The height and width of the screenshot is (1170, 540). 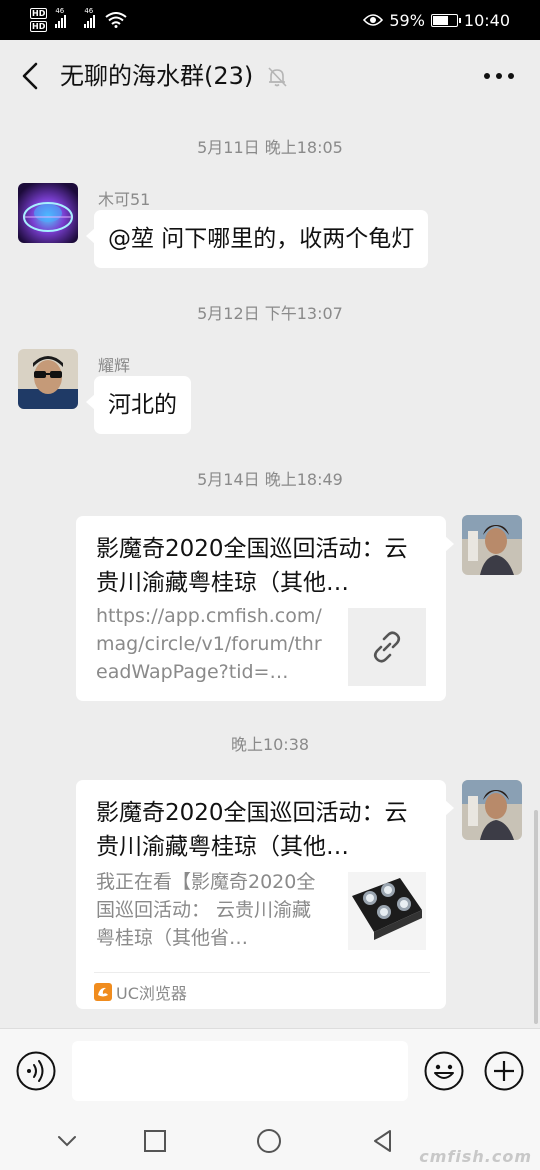 What do you see at coordinates (36, 1071) in the screenshot?
I see `voice-input-icon` at bounding box center [36, 1071].